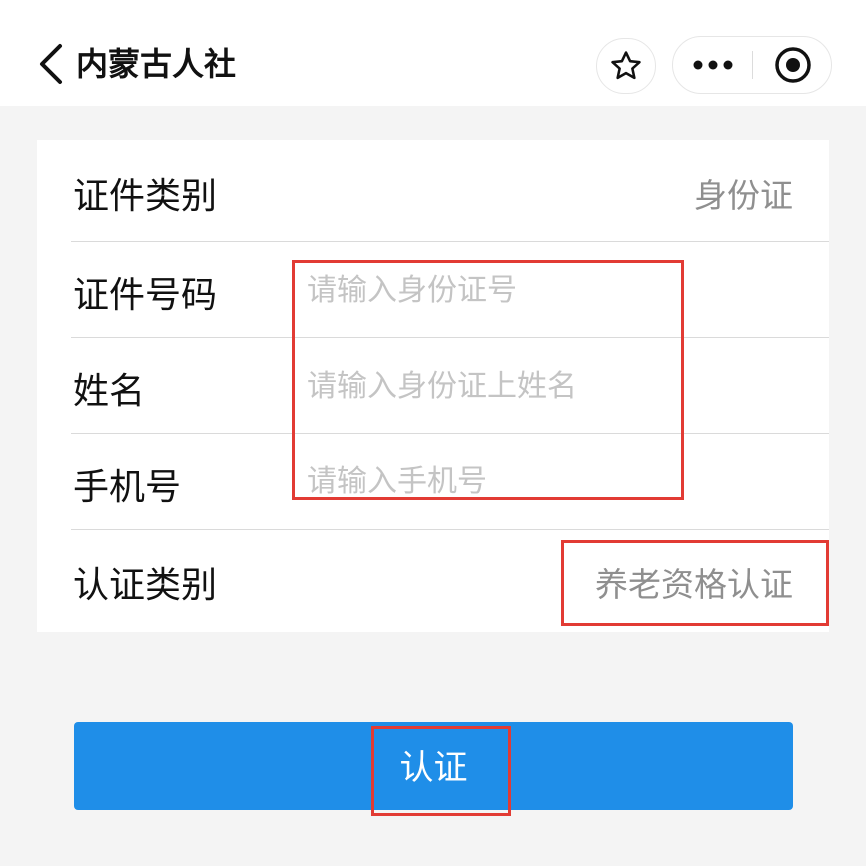 This screenshot has height=866, width=866. What do you see at coordinates (109, 391) in the screenshot?
I see `name-label: 姓名` at bounding box center [109, 391].